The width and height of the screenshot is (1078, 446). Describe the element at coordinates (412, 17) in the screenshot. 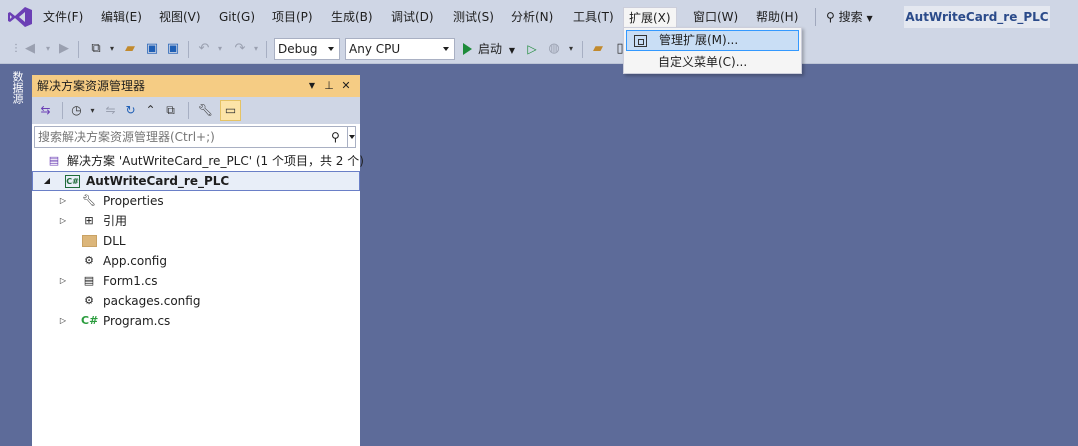

I see `menu-debug: 调试(D)` at that location.